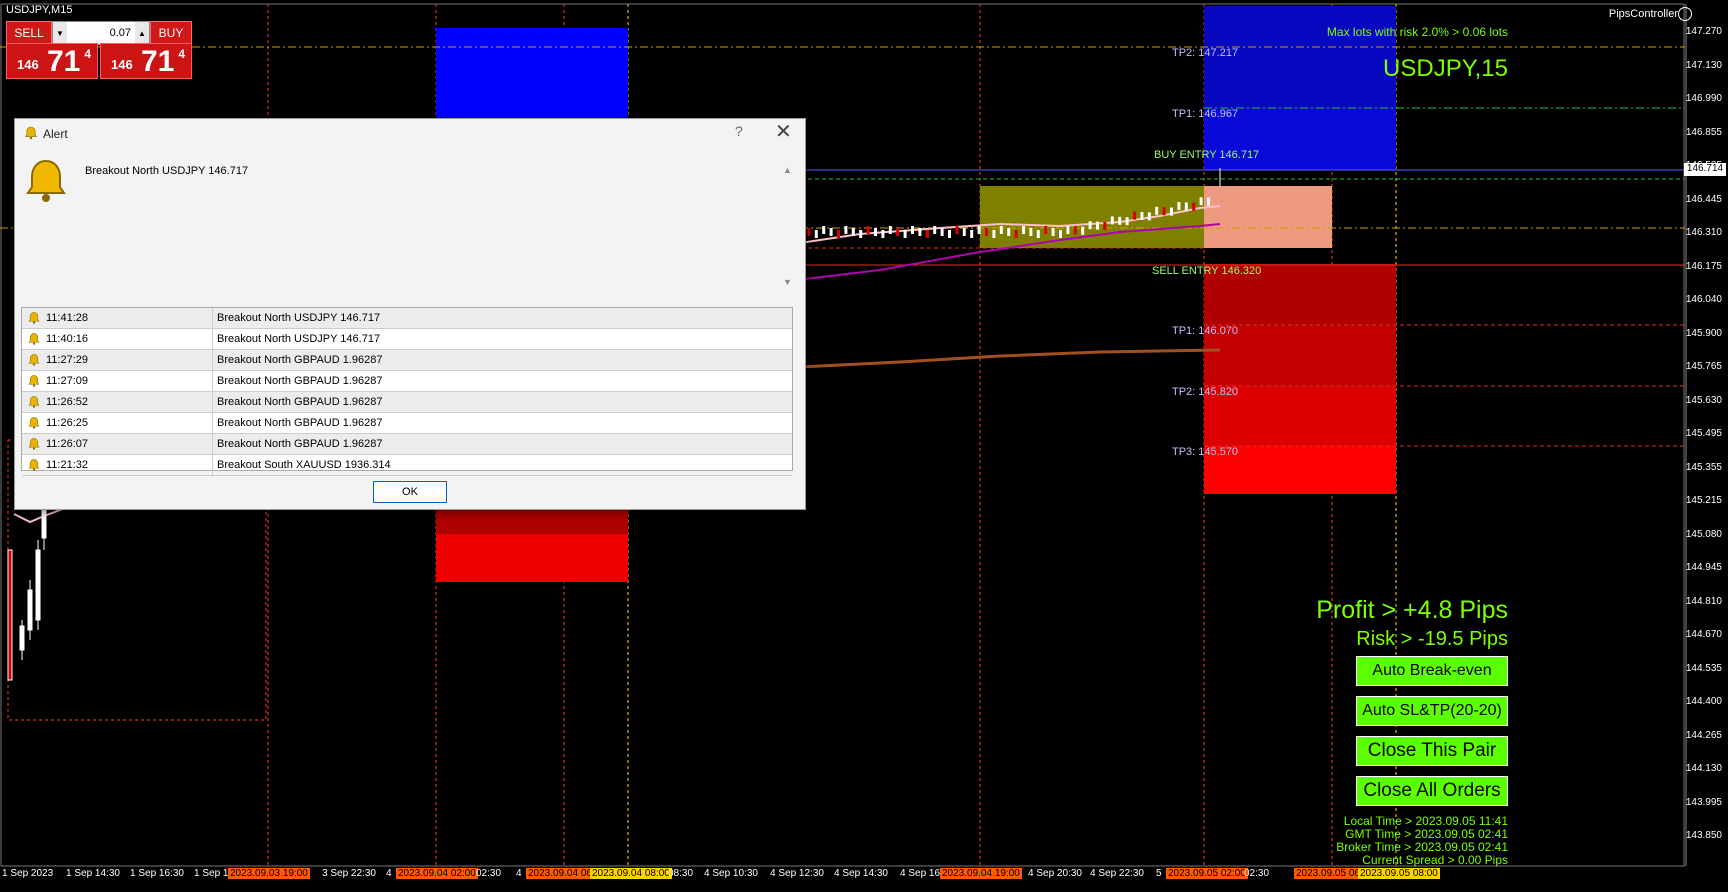 This screenshot has width=1728, height=892. I want to click on close-all-orders-button: Close All Orders, so click(1432, 791).